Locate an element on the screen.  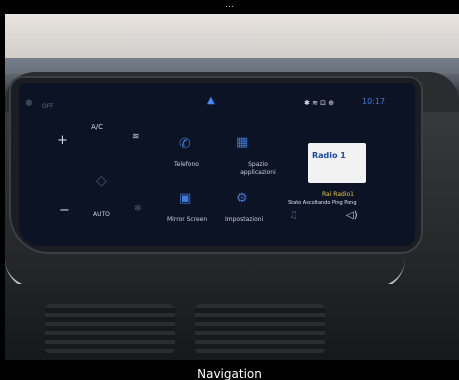
heat-seat-icon: ◇ is located at coordinates (101, 181).